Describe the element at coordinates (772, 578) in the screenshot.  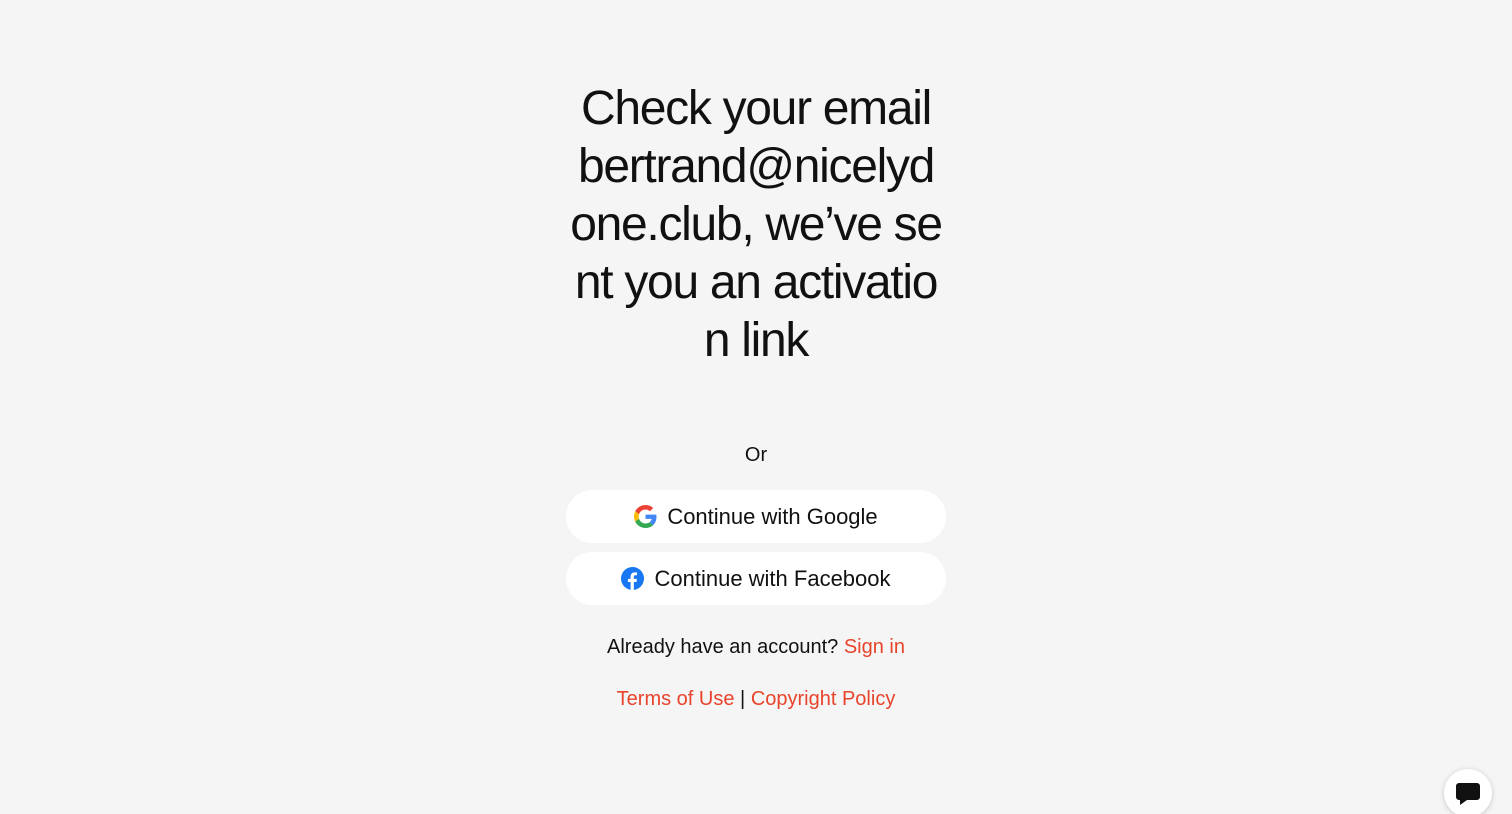
I see `facebook-button-label: Continue with Facebook` at that location.